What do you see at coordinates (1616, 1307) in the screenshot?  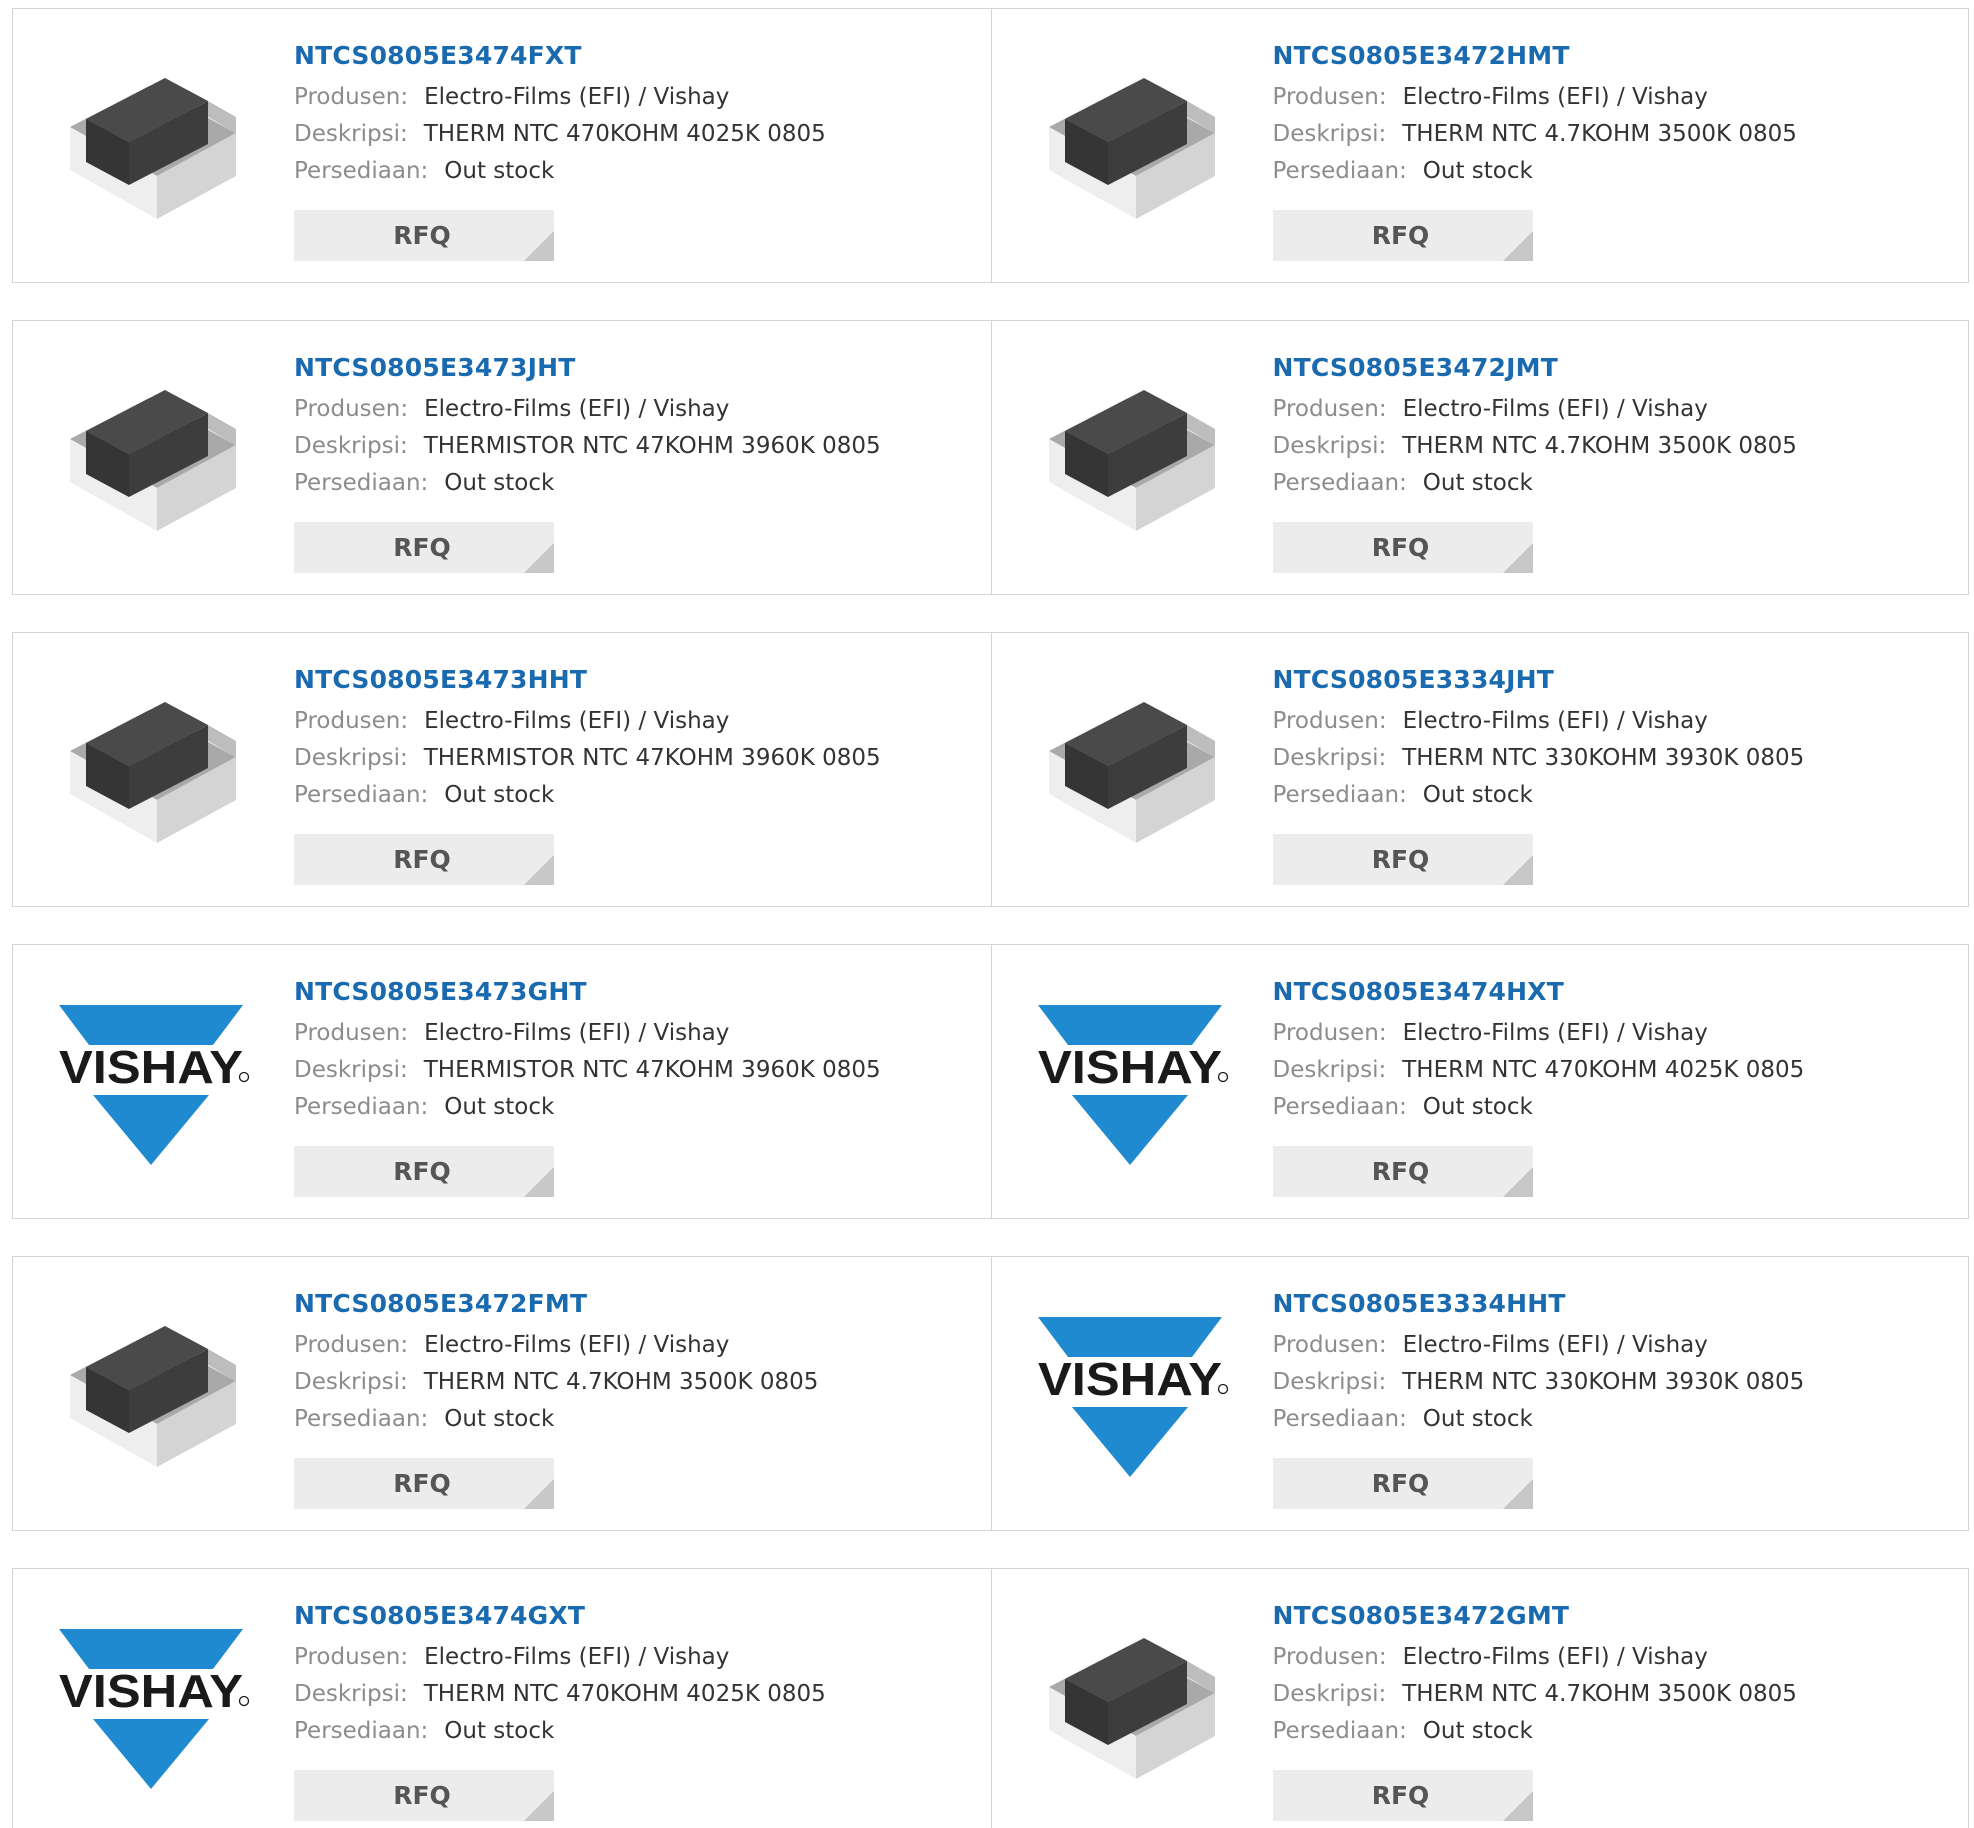 I see `part-number-link: NTCS0805E3334HHT` at bounding box center [1616, 1307].